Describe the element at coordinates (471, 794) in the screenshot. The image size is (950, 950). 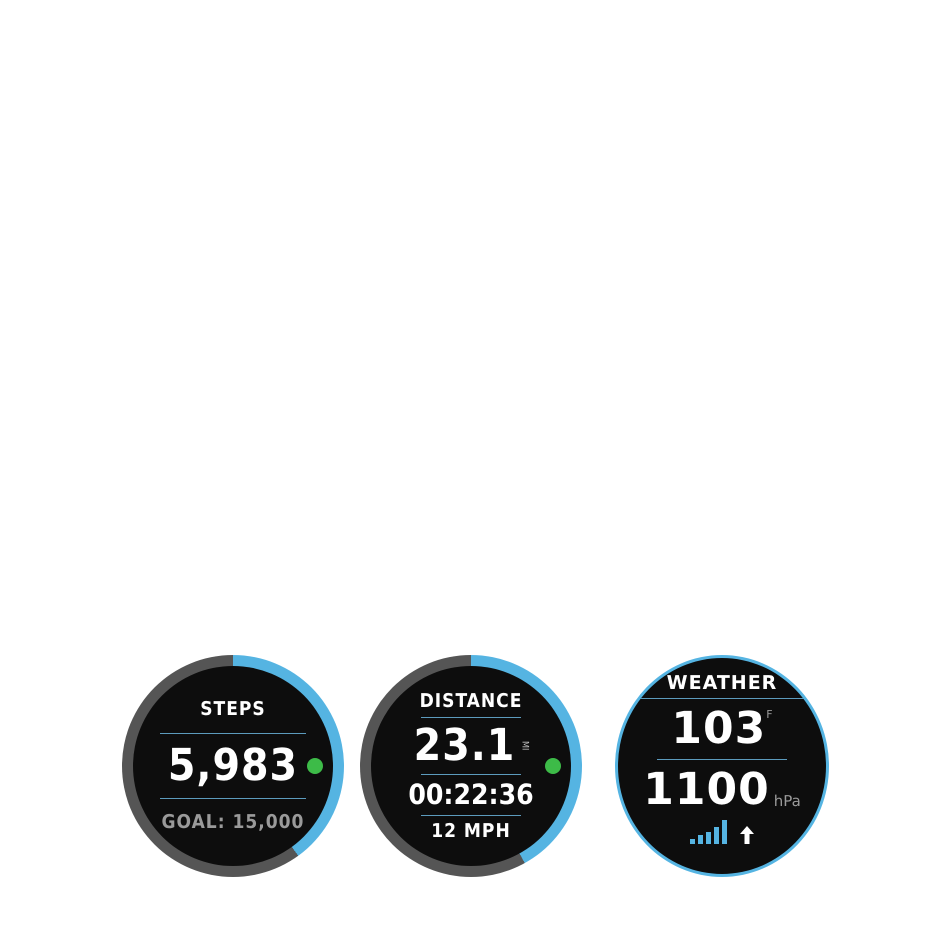
I see `elapsed-time: 00:22:36` at that location.